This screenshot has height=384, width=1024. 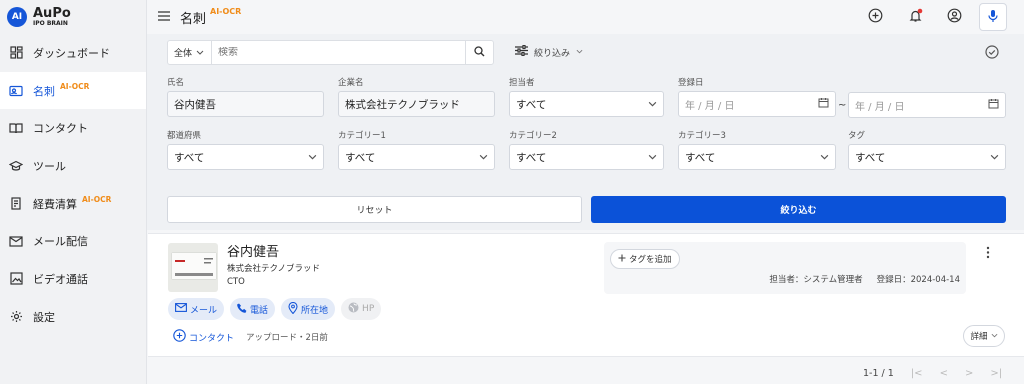 What do you see at coordinates (193, 267) in the screenshot?
I see `business-card-thumbnail` at bounding box center [193, 267].